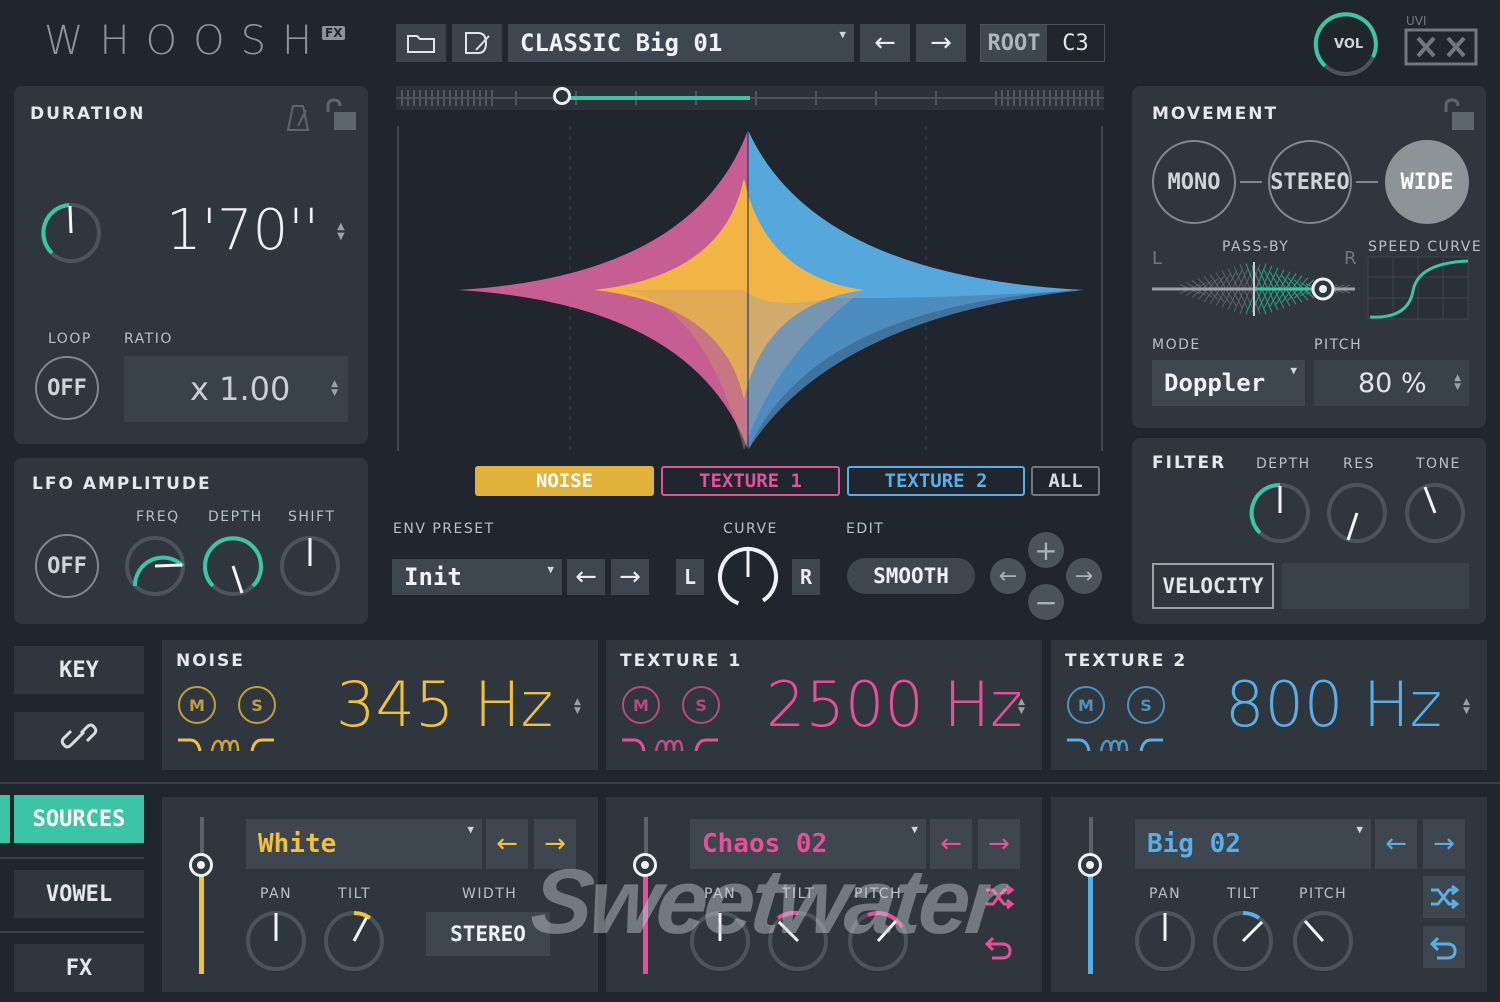  Describe the element at coordinates (806, 577) in the screenshot. I see `curve-right-button: R` at that location.